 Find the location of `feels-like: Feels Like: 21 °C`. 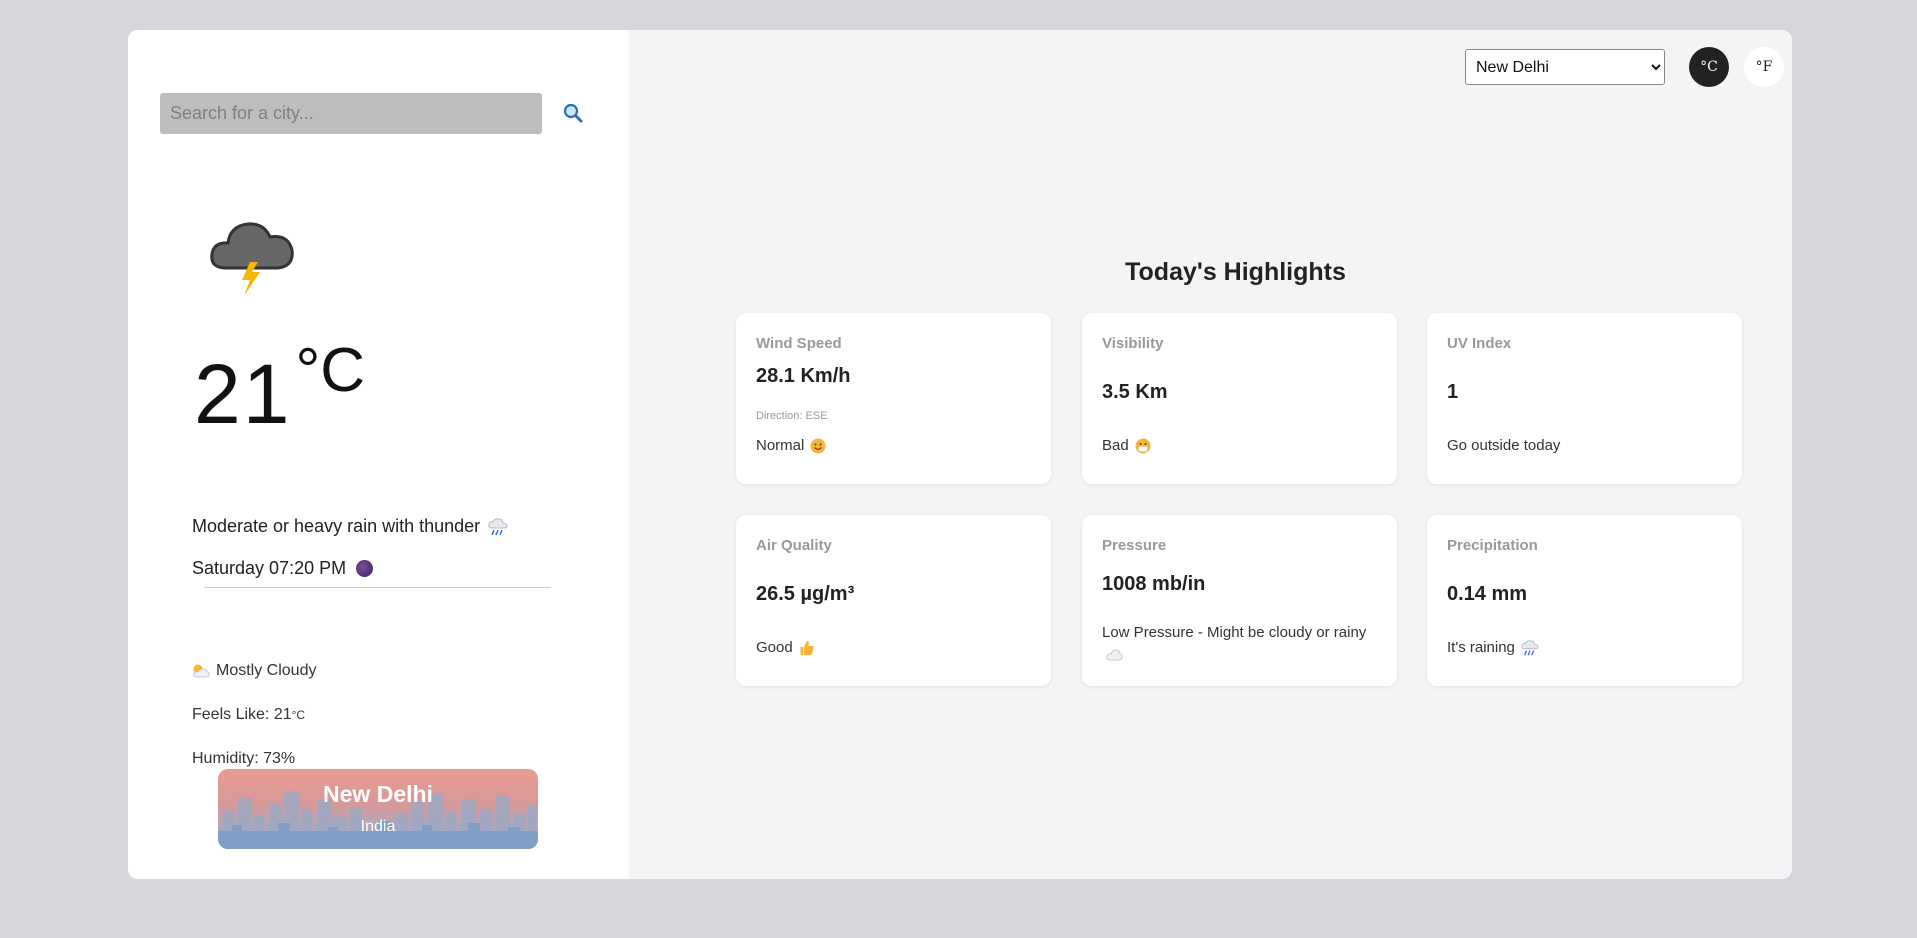

feels-like: Feels Like: 21 °C is located at coordinates (248, 715).